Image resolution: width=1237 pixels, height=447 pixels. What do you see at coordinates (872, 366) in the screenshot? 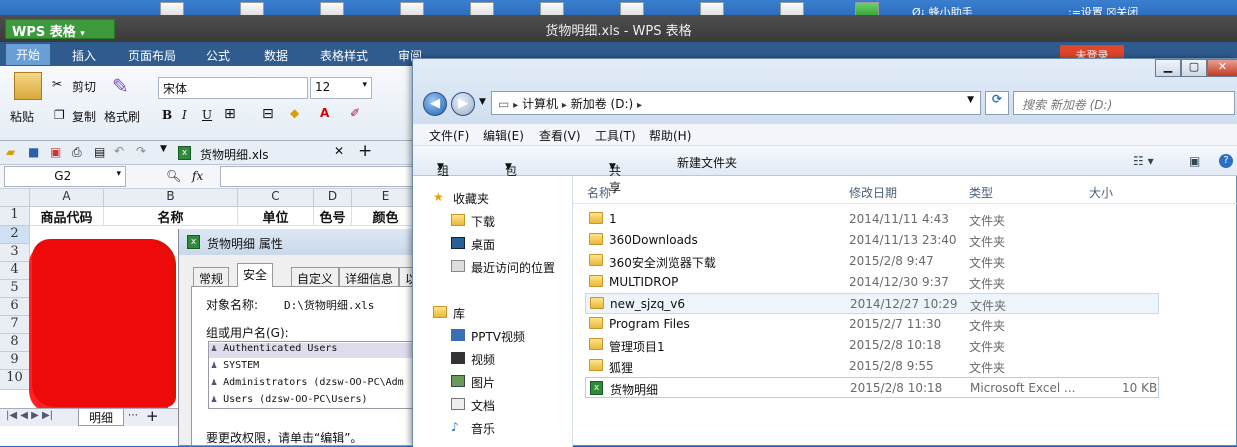
I see `file-row: 狐狸 2015/2/8 9:55 文件夹` at bounding box center [872, 366].